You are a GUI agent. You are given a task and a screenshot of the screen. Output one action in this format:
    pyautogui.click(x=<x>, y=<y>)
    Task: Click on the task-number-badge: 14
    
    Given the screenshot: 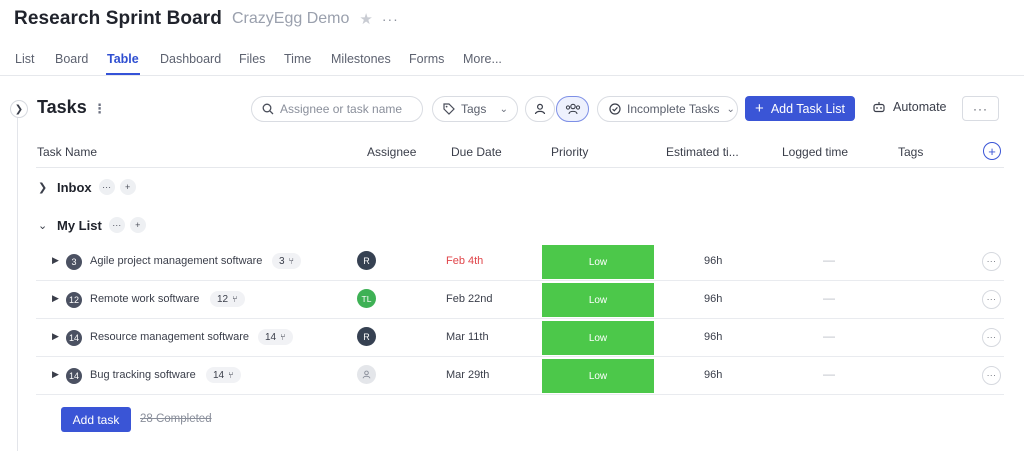 What is the action you would take?
    pyautogui.click(x=74, y=338)
    